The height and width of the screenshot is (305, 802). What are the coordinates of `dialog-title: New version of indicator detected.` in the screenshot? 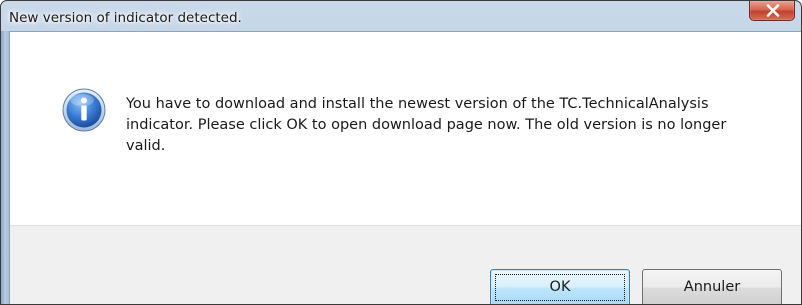 It's located at (125, 18).